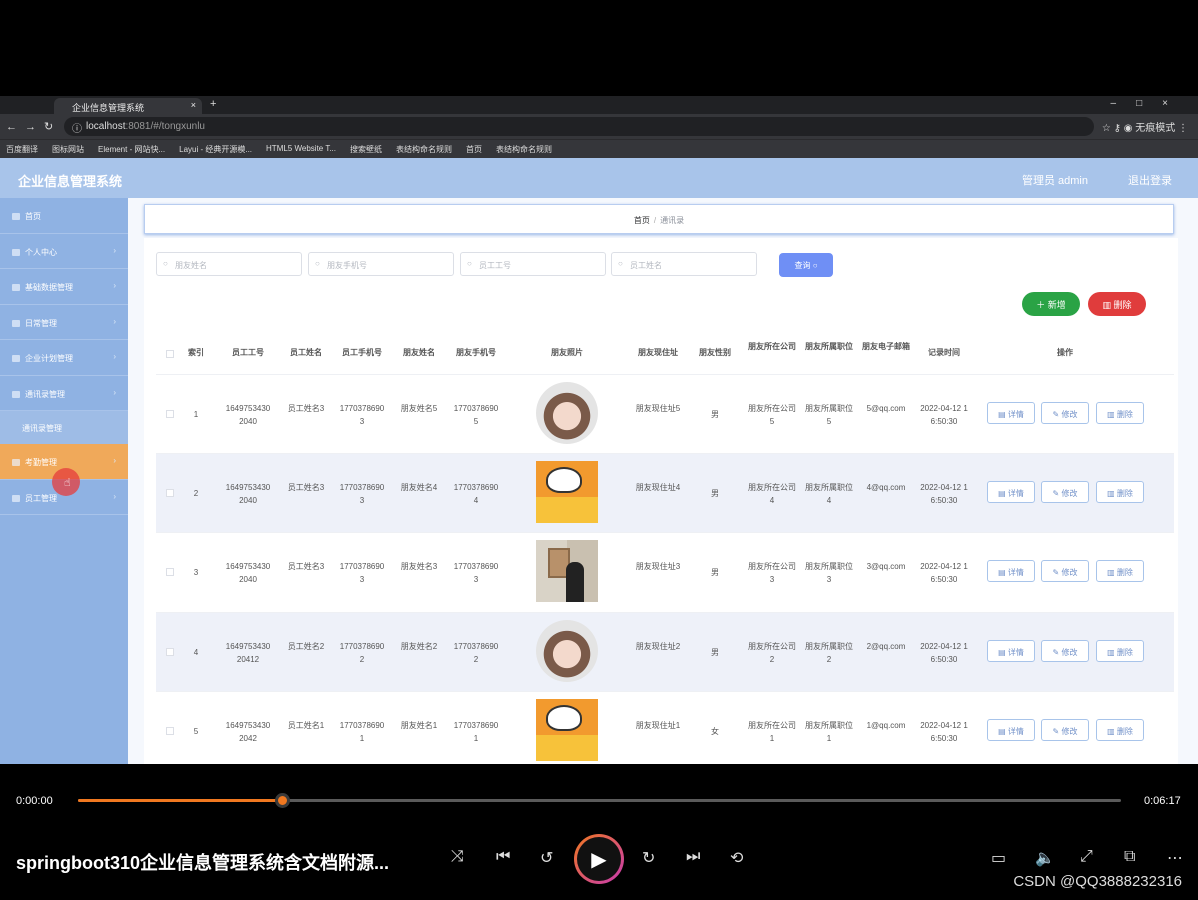 The width and height of the screenshot is (1198, 900). I want to click on browser-tab: 企业信息管理系统 ×, so click(128, 106).